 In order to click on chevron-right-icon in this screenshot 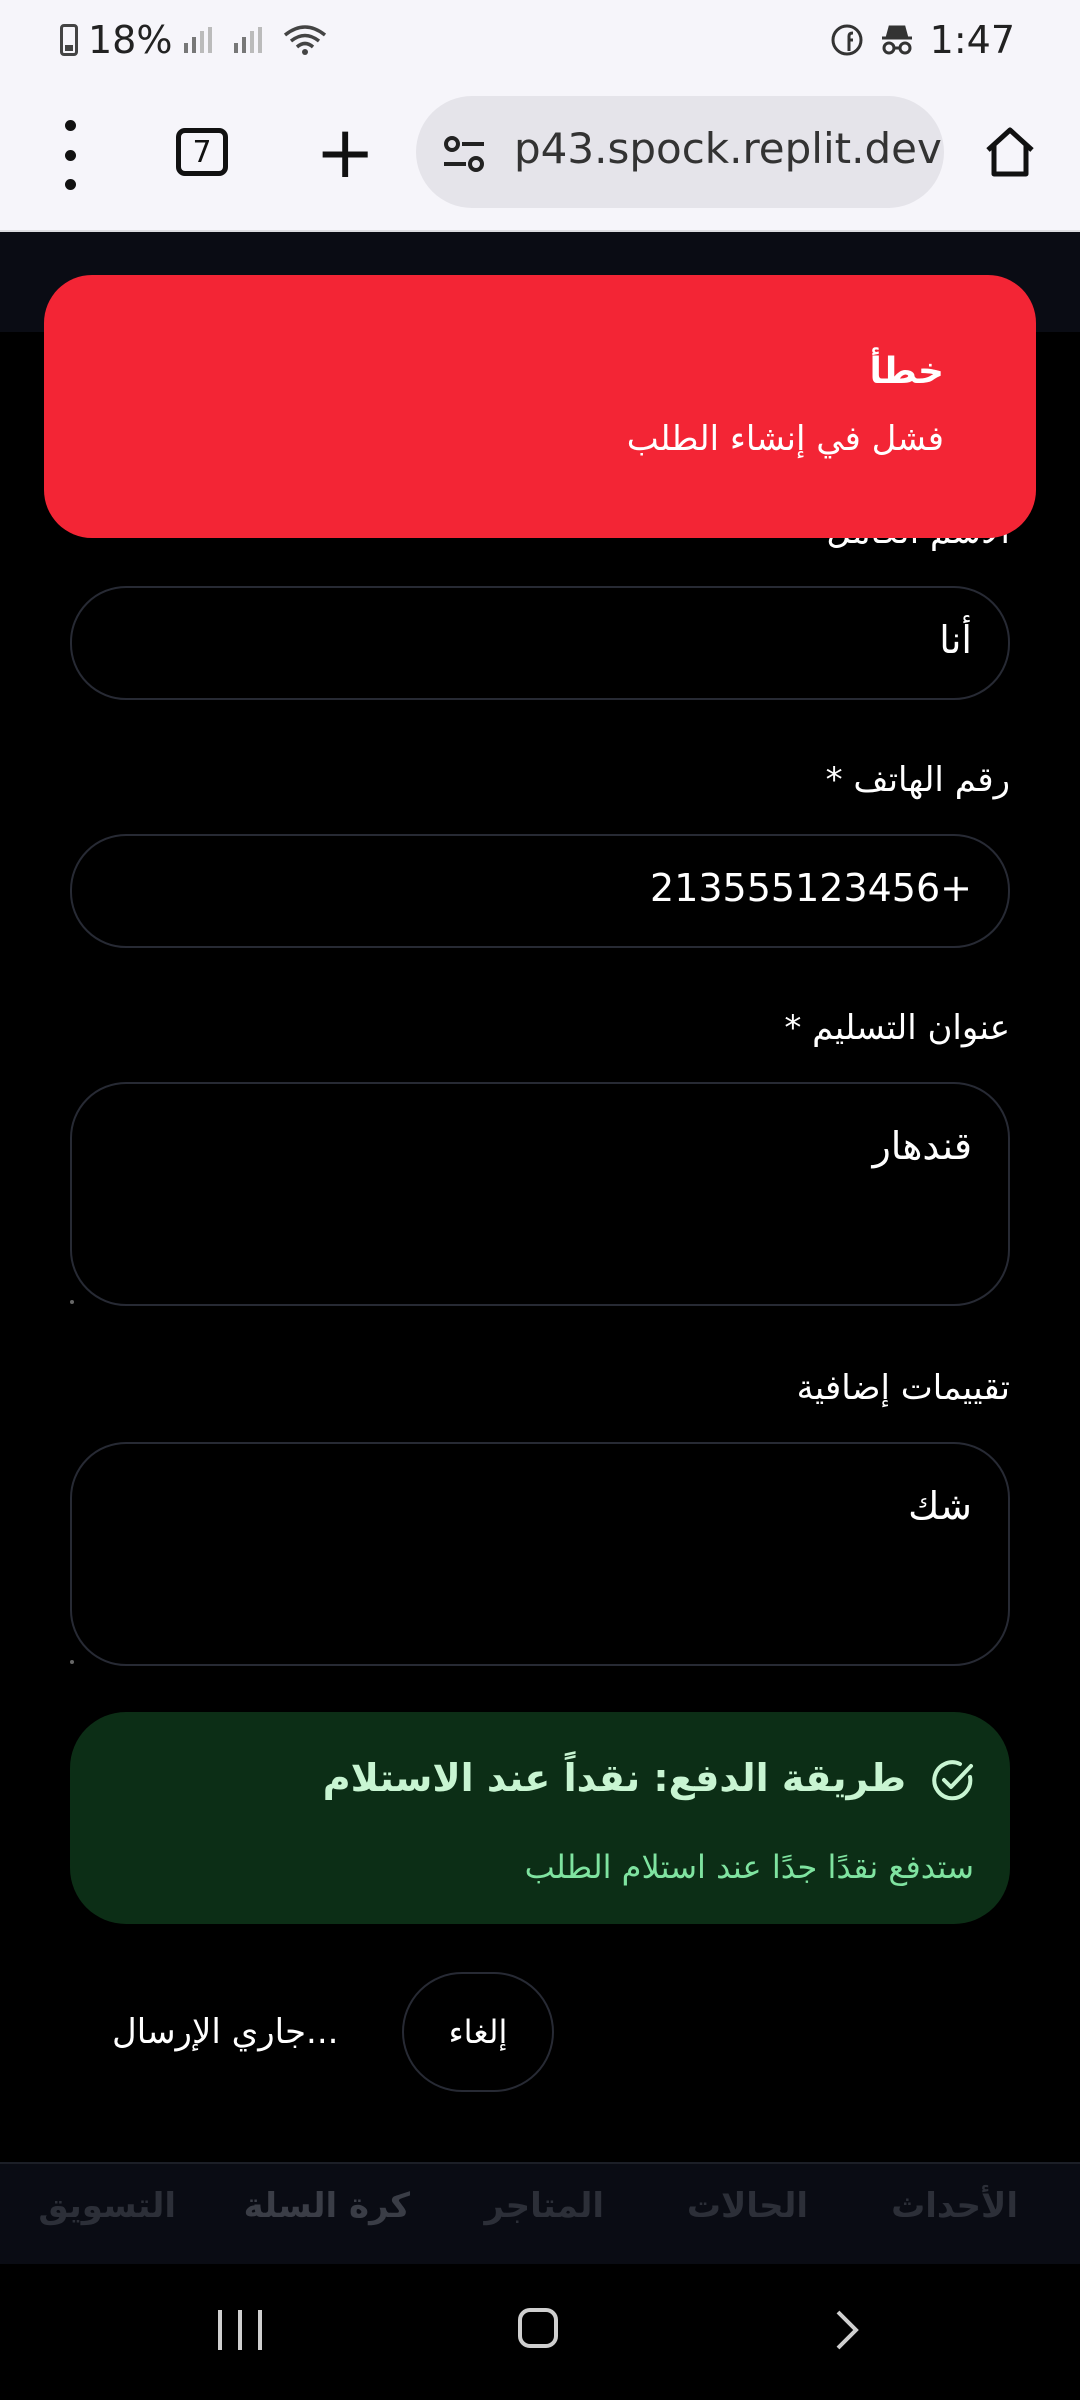, I will do `click(846, 2330)`.